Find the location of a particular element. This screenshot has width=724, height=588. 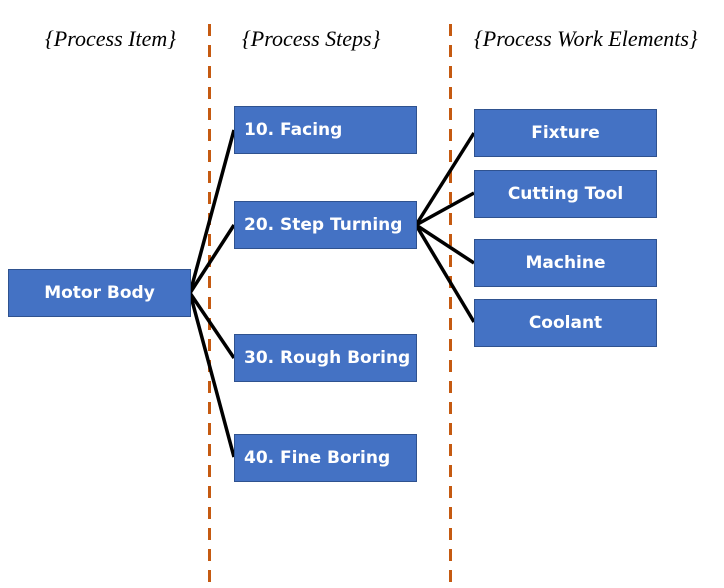

process-step-box: 10. Facing is located at coordinates (325, 130).